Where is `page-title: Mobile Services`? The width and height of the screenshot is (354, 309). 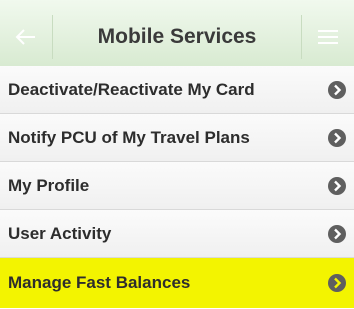 page-title: Mobile Services is located at coordinates (177, 36).